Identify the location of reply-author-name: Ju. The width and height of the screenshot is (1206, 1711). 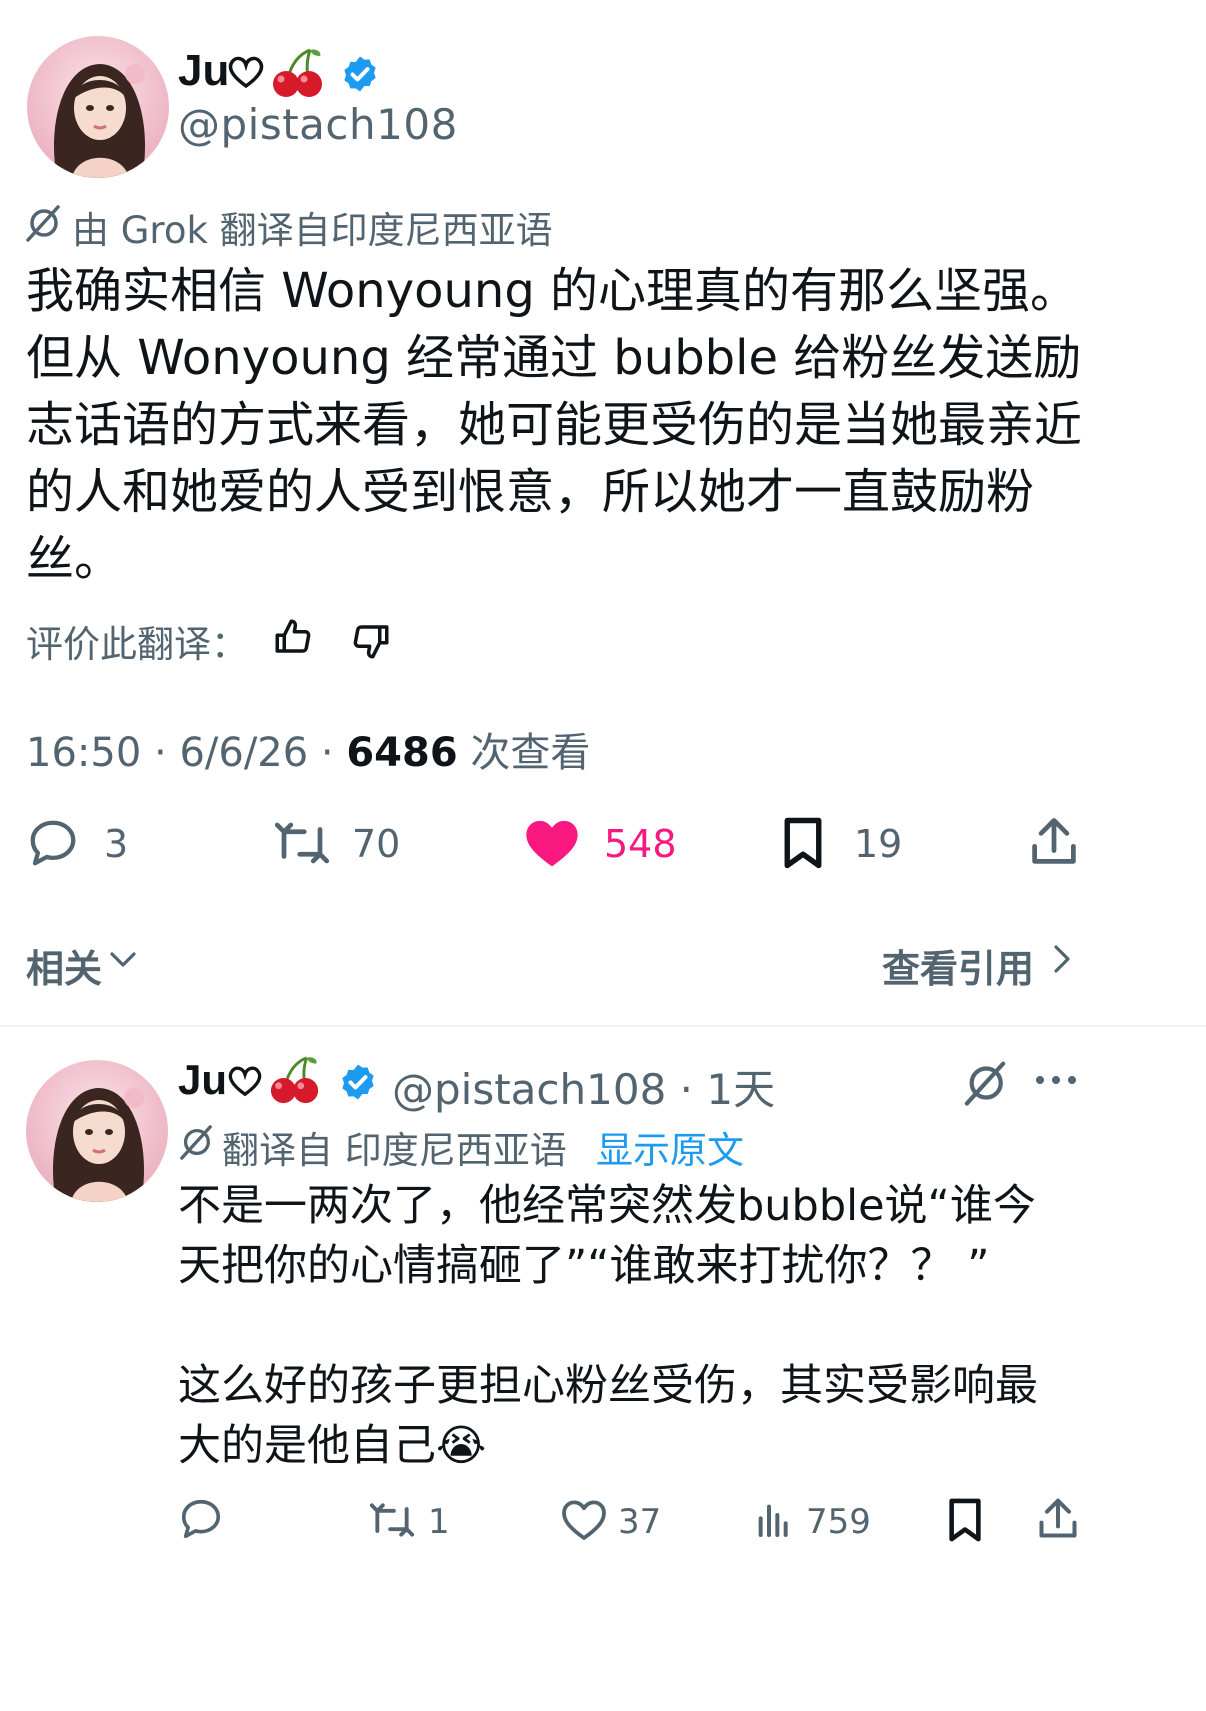
(202, 1080).